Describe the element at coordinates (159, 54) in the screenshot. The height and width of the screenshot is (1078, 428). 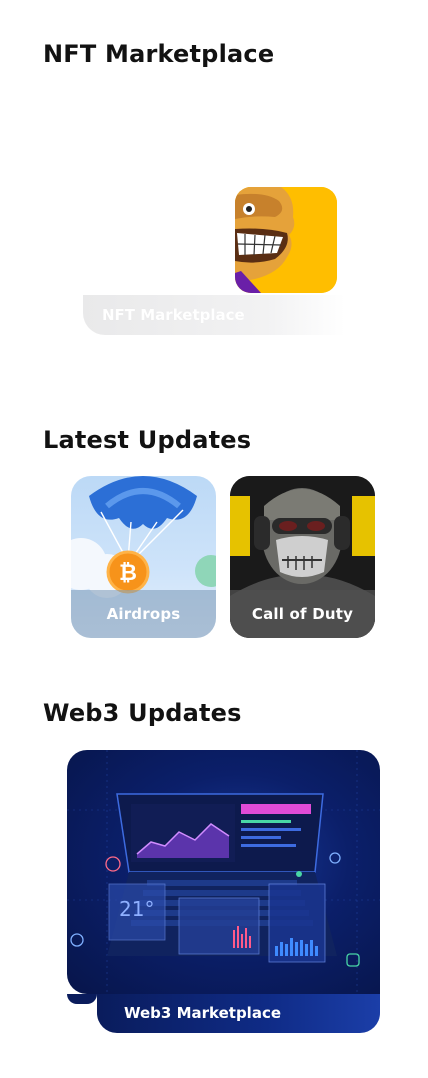
I see `section-title-nft: NFT Marketplace` at that location.